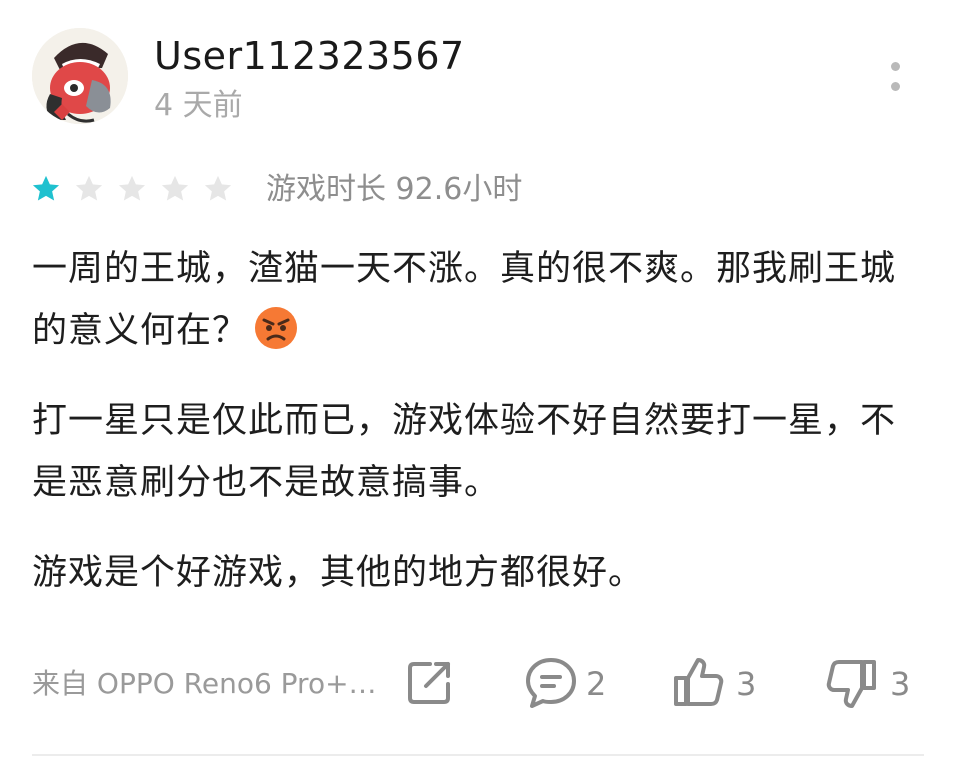  What do you see at coordinates (478, 685) in the screenshot?
I see `review-footer: 来自 OPPO Reno6 Pro+… 2 3 3` at bounding box center [478, 685].